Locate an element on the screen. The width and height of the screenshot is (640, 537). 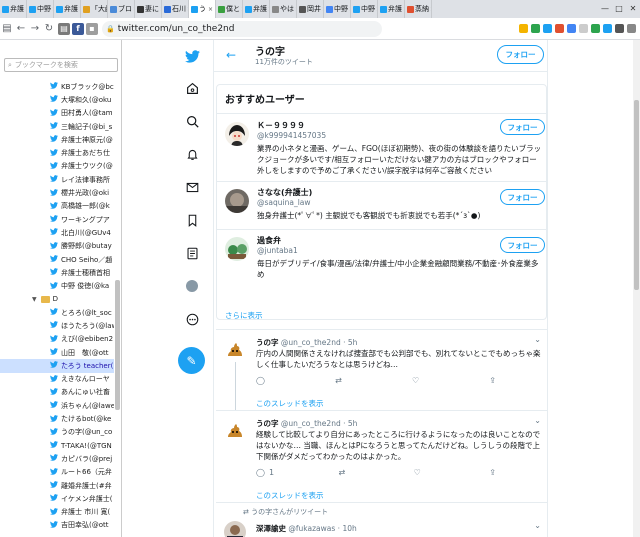
home-icon is located at coordinates (192, 88).